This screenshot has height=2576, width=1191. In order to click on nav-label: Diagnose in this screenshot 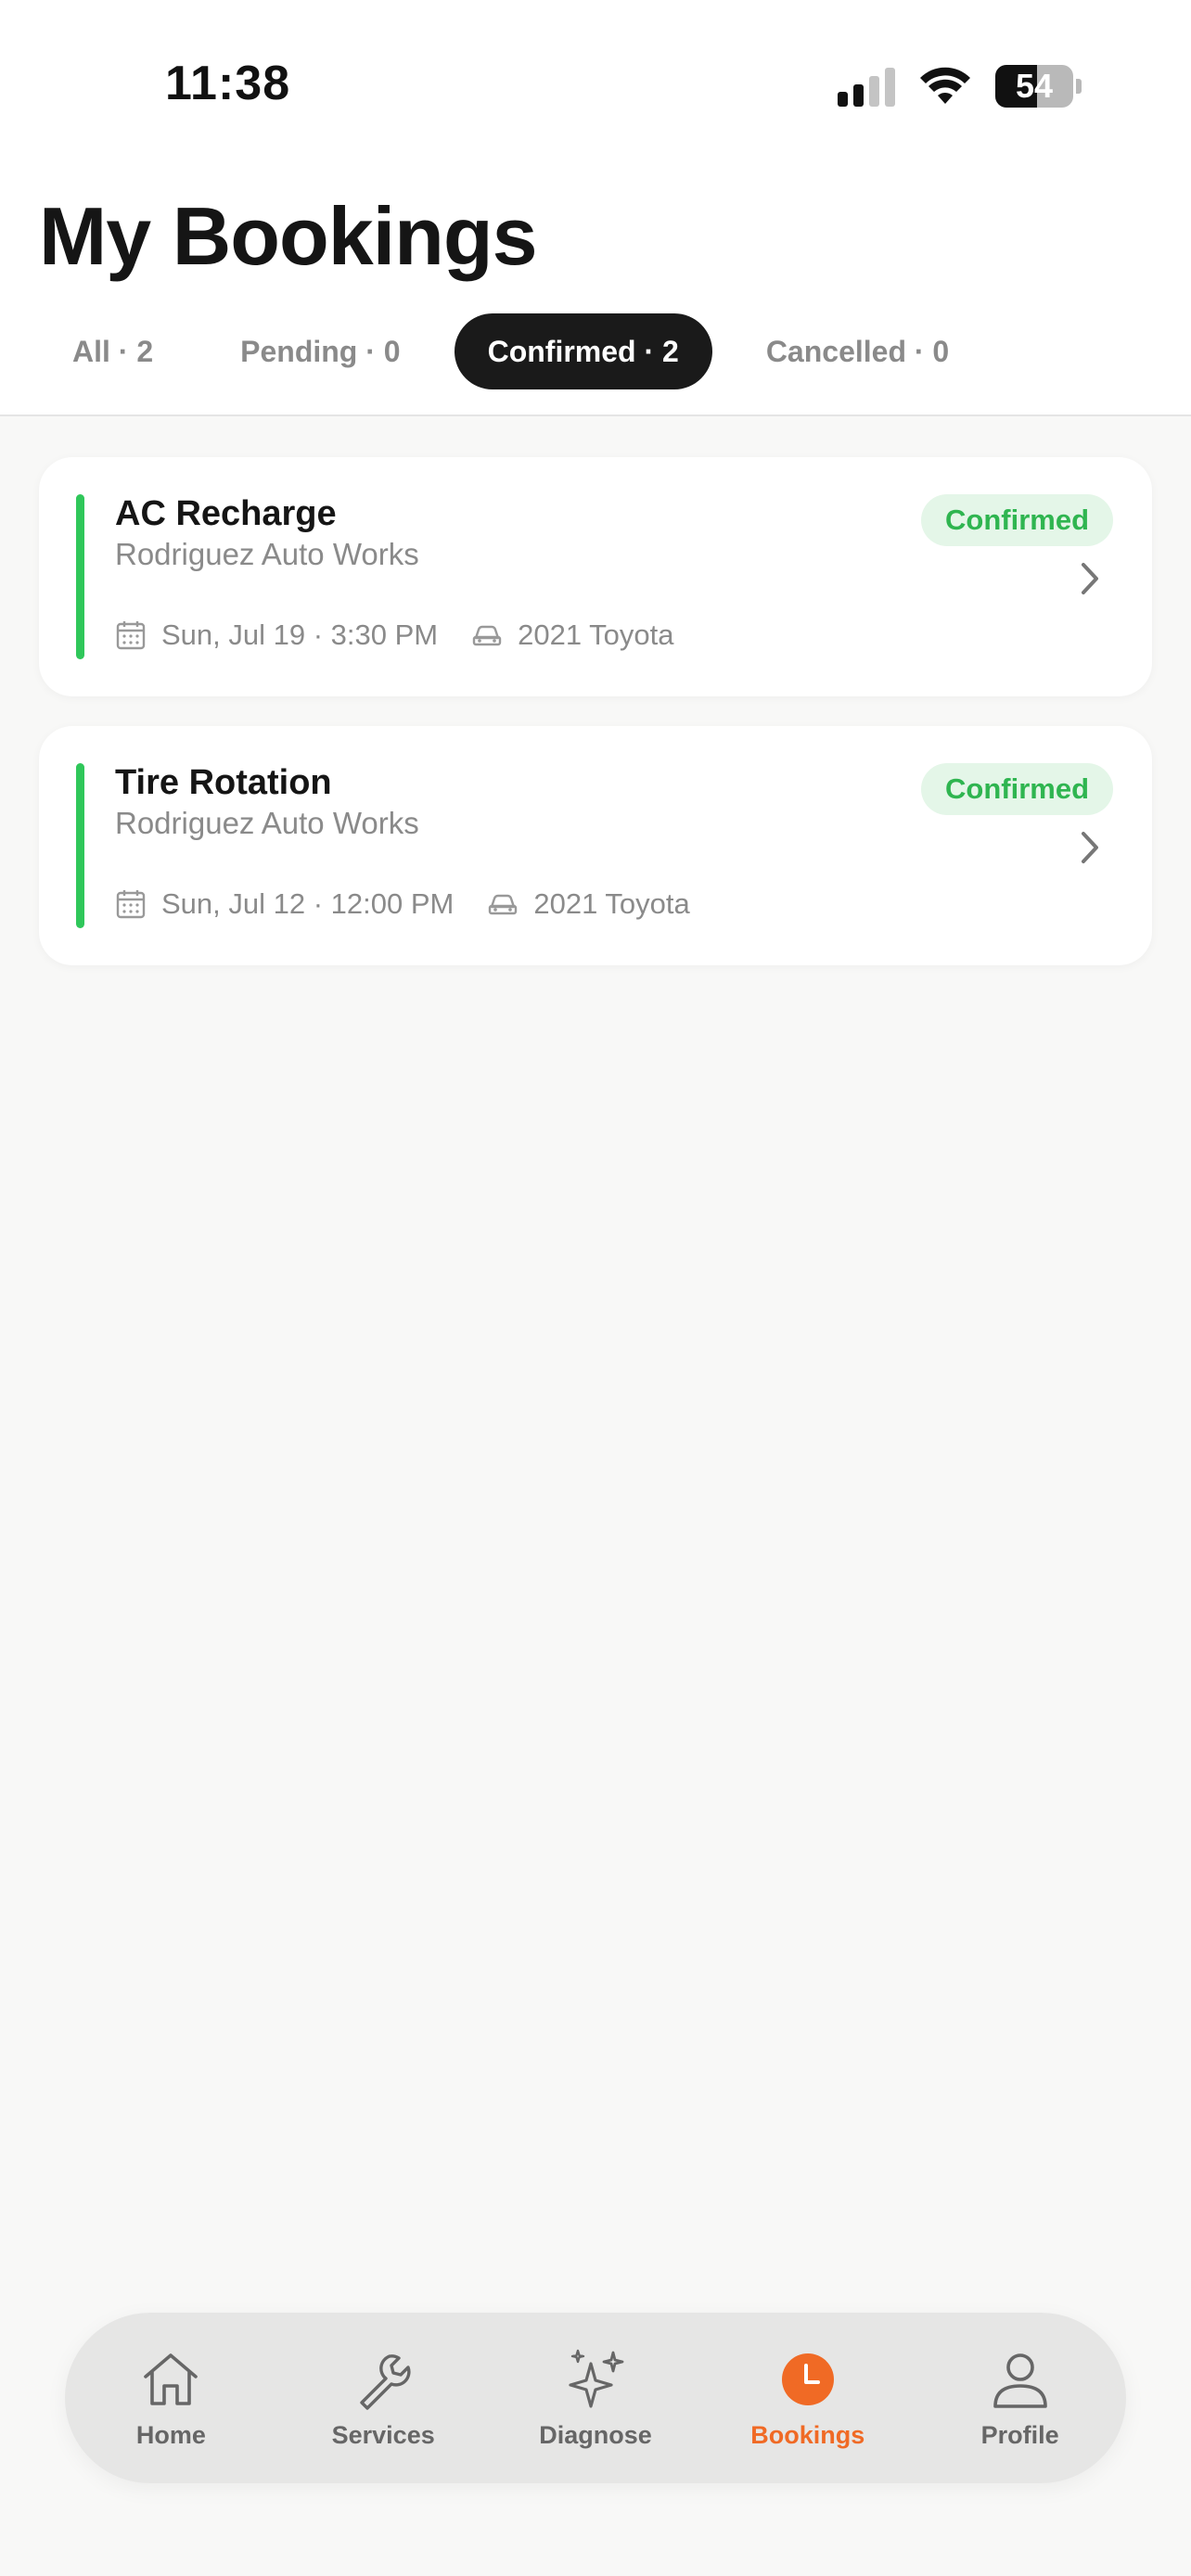, I will do `click(595, 2434)`.